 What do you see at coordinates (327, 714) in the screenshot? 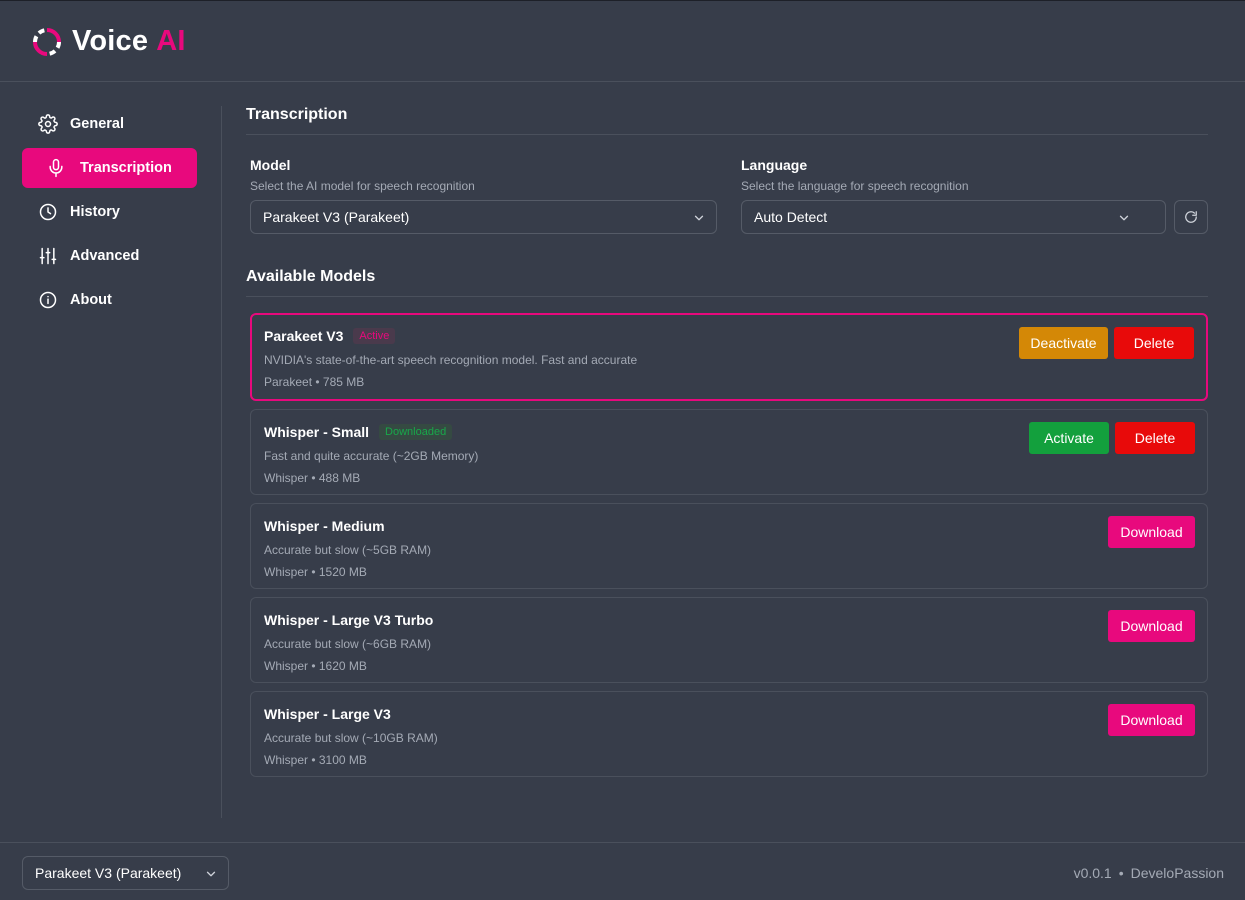
I see `model-name: Whisper - Large V3` at bounding box center [327, 714].